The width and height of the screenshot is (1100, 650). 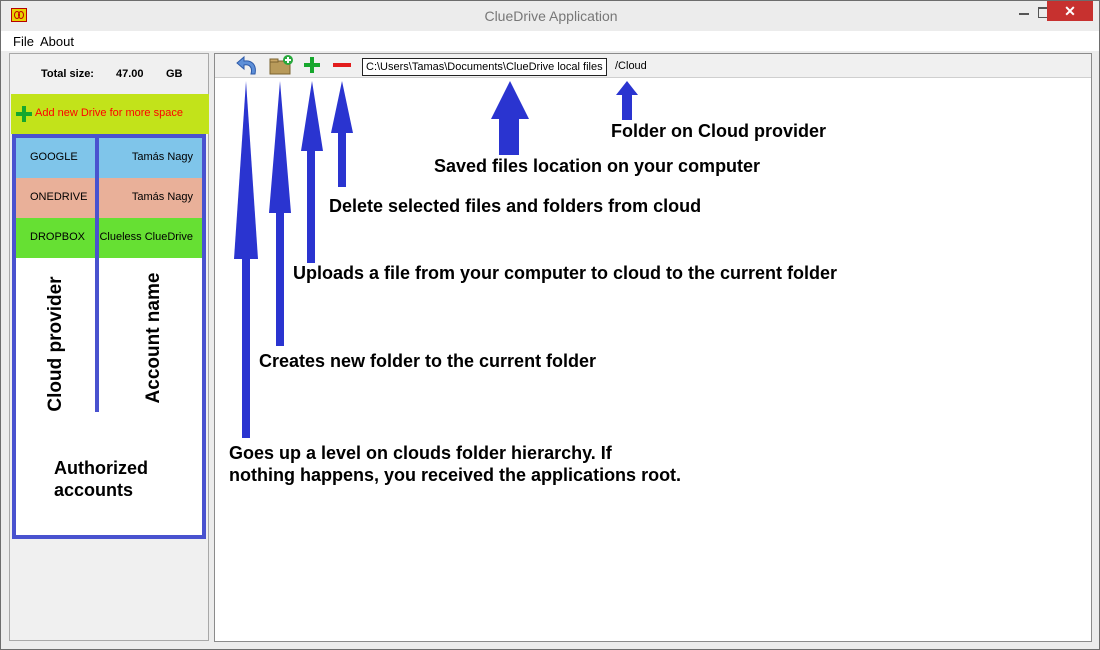 I want to click on add-drive-label: Add new Drive for more space, so click(x=109, y=113).